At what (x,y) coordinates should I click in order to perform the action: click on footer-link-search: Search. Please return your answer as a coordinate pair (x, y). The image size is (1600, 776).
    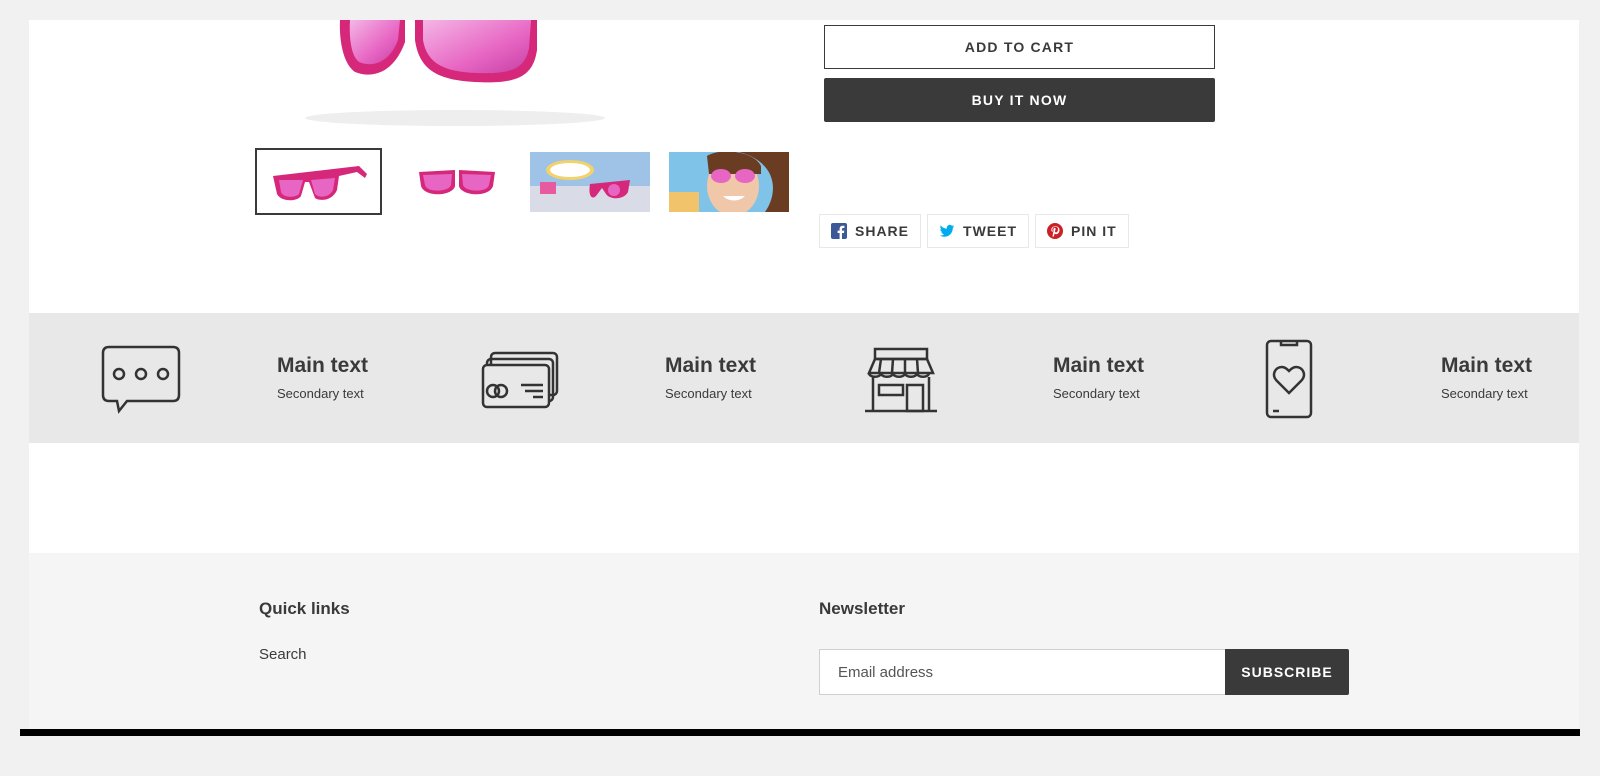
    Looking at the image, I should click on (283, 654).